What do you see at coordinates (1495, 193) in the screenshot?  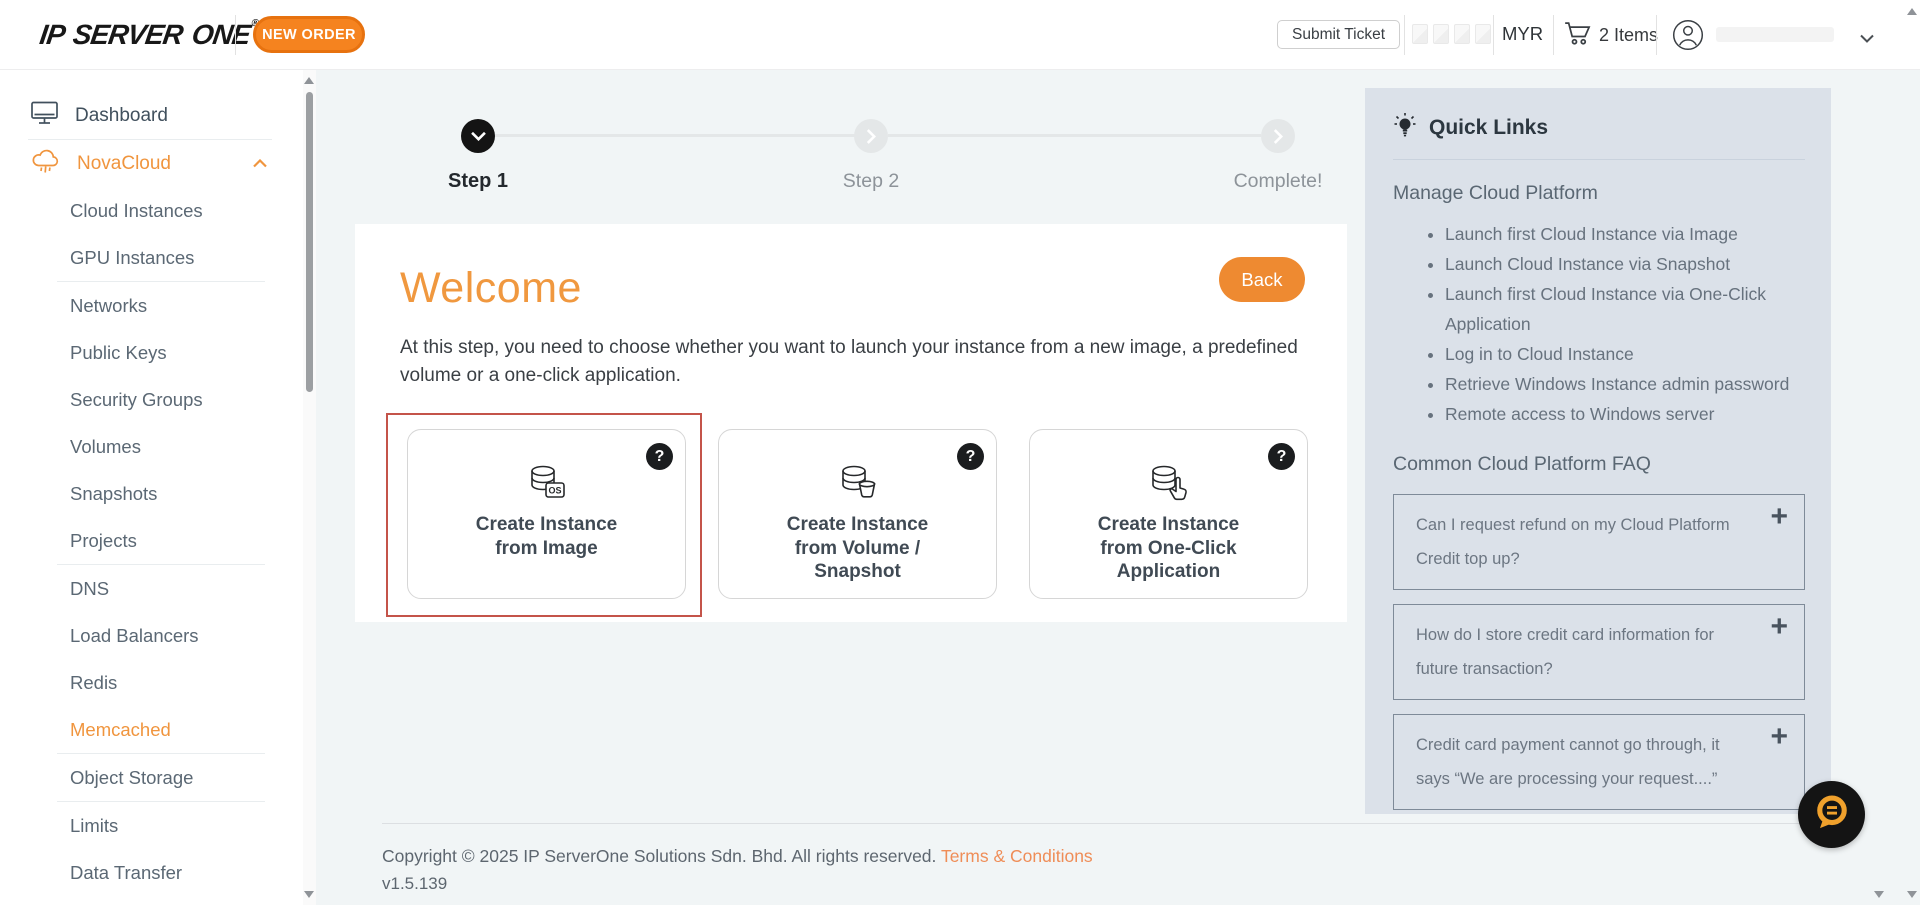 I see `manage-cloud-platform-heading: Manage Cloud Platform` at bounding box center [1495, 193].